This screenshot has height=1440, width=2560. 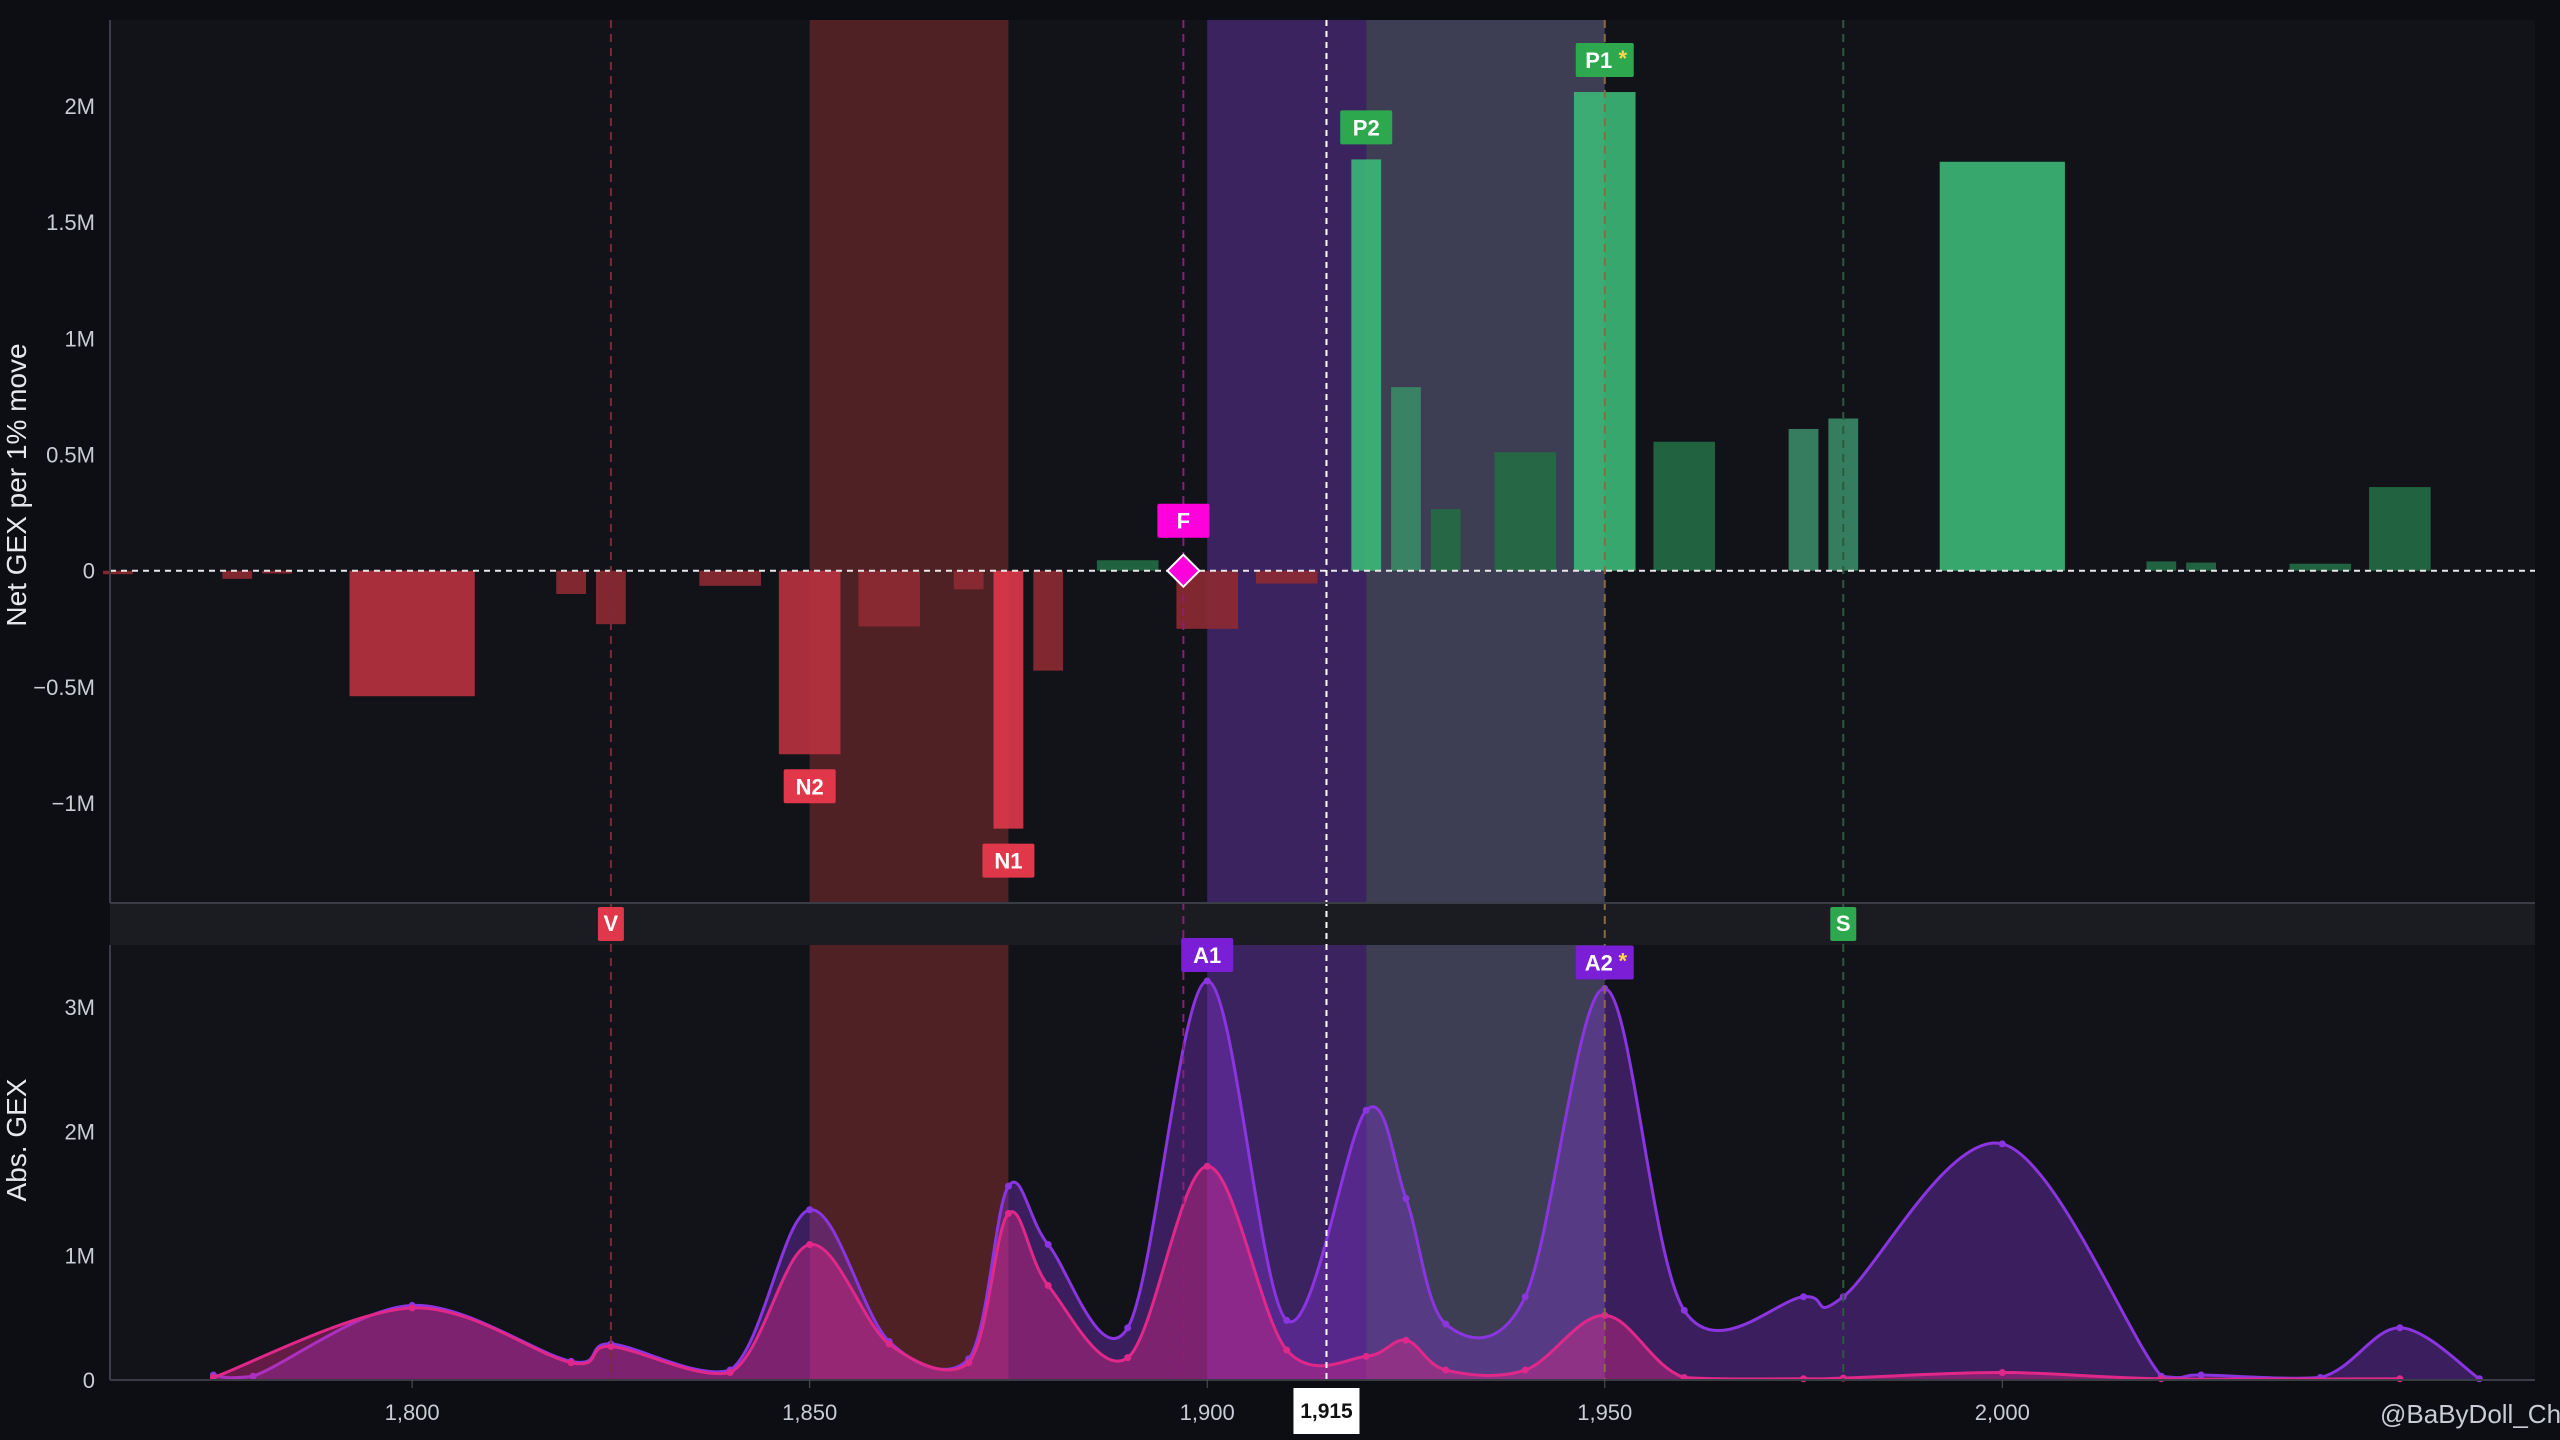 I want to click on x-tick-label: 2,000, so click(x=2002, y=1412).